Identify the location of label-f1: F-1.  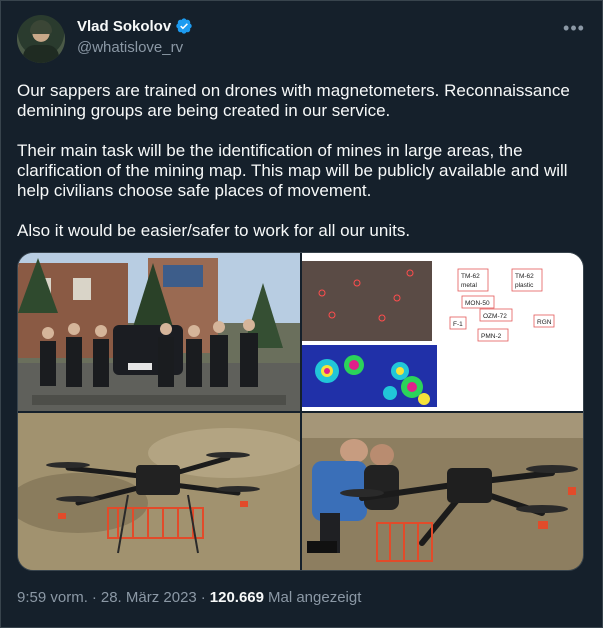
(458, 324).